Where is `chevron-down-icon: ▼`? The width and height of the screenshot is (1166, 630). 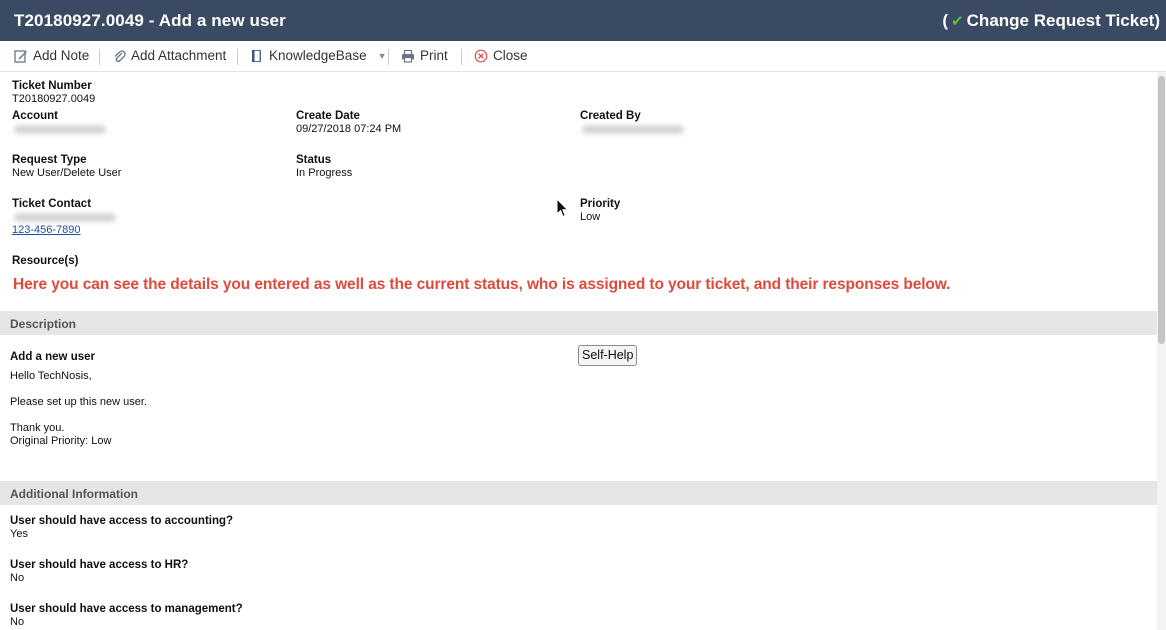 chevron-down-icon: ▼ is located at coordinates (382, 55).